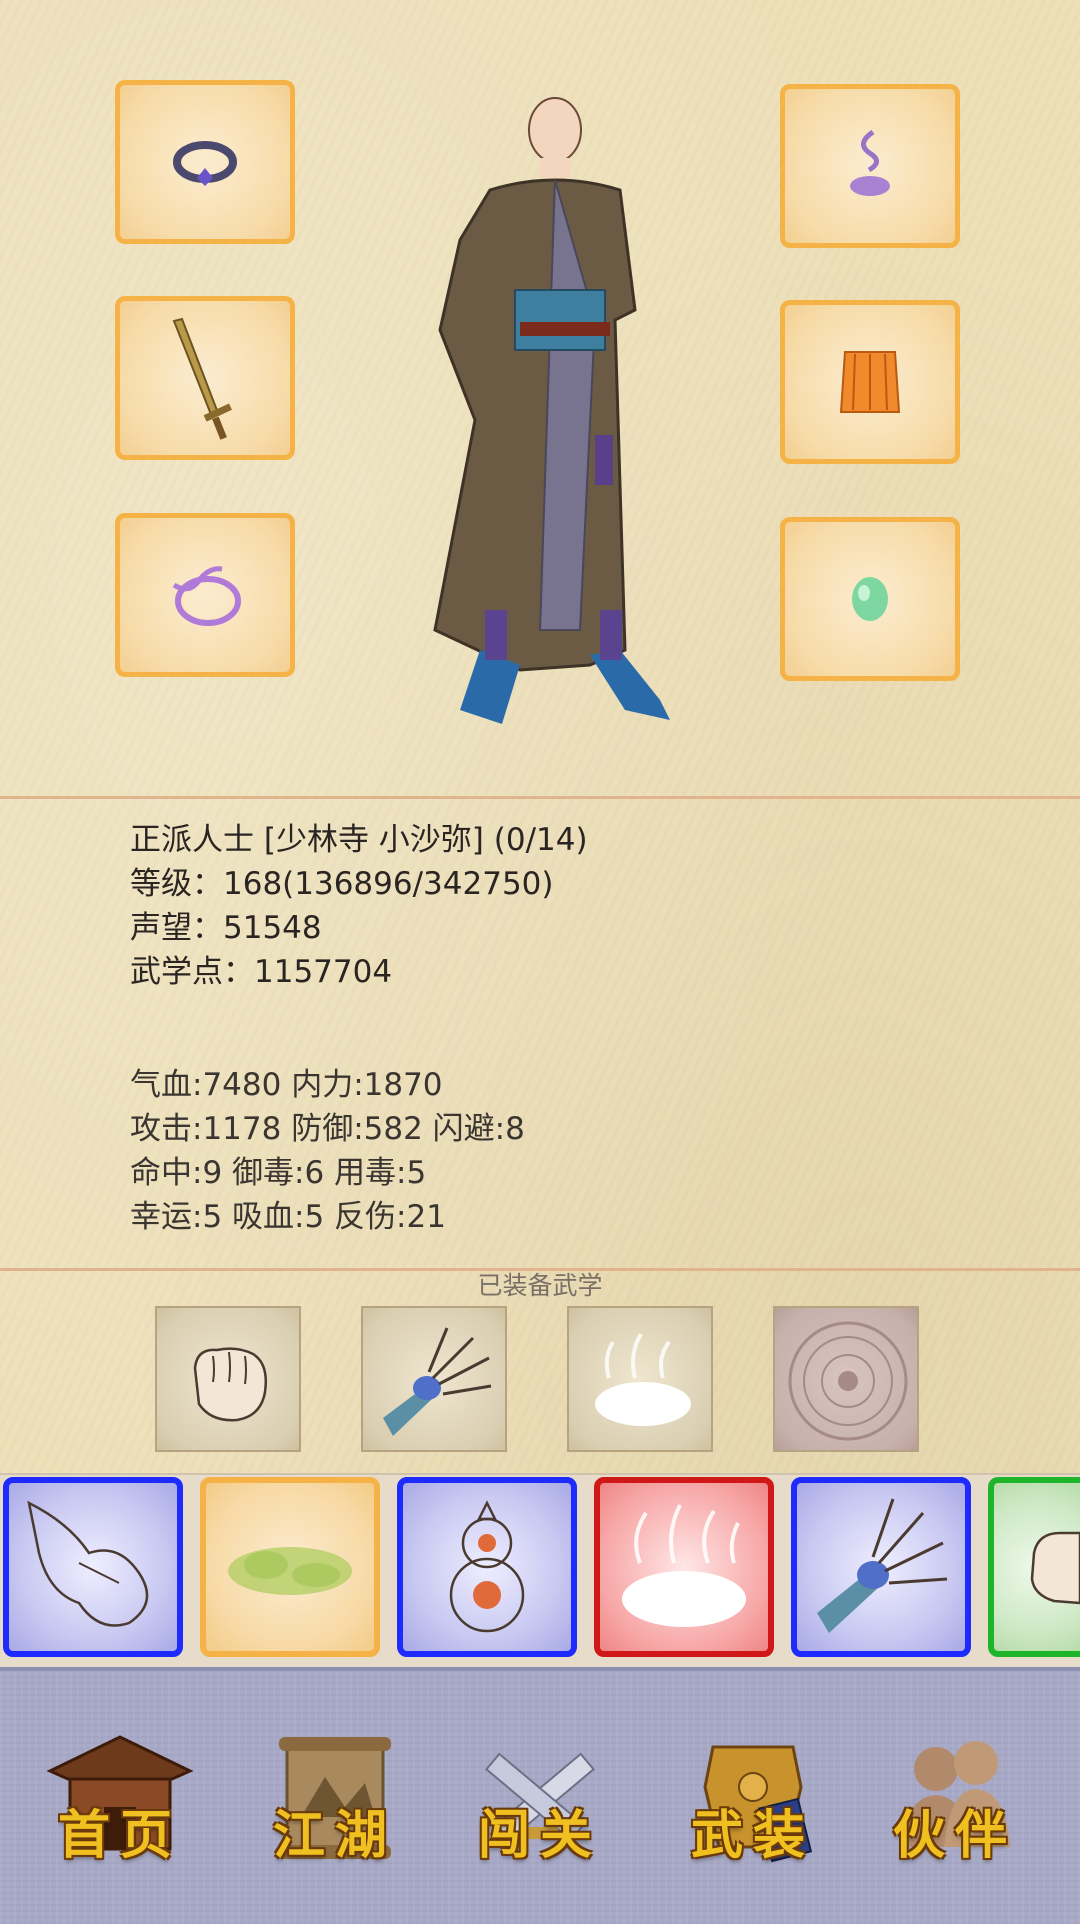 The height and width of the screenshot is (1924, 1080). Describe the element at coordinates (286, 1085) in the screenshot. I see `stats-line: 气血:7480 内力:1870` at that location.